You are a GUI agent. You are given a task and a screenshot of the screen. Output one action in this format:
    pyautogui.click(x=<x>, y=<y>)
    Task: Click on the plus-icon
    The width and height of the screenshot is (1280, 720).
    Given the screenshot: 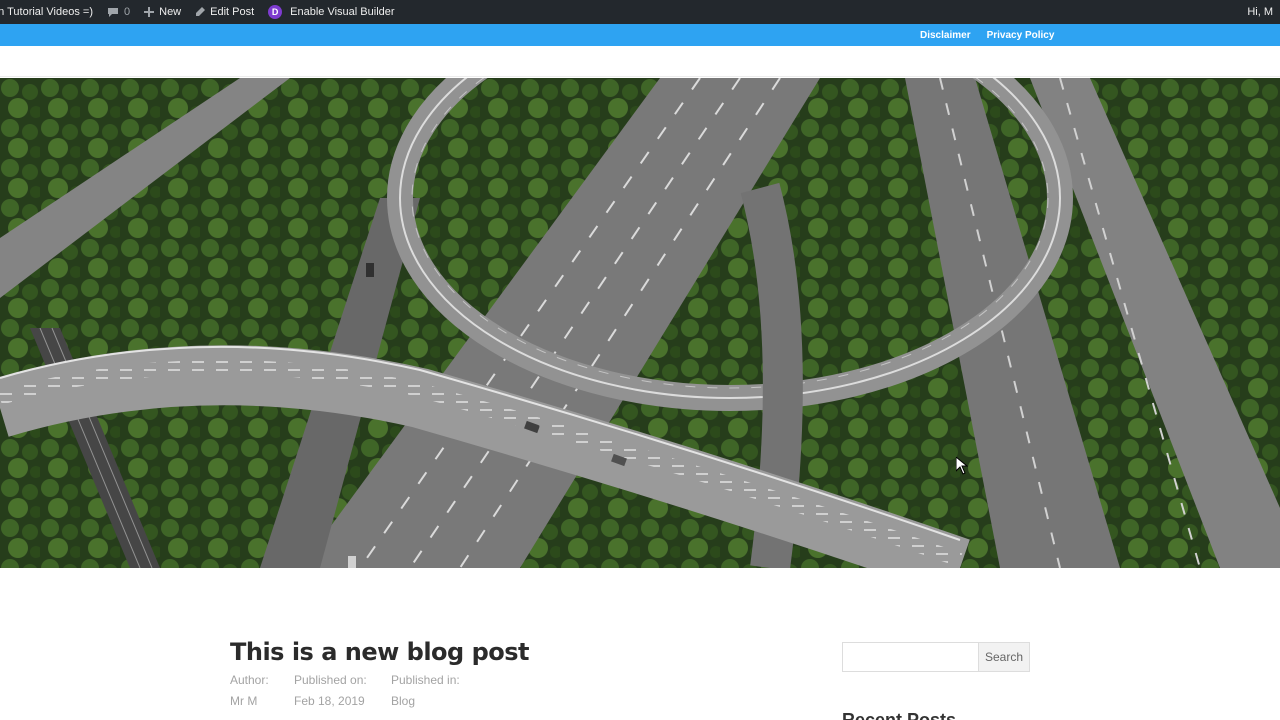 What is the action you would take?
    pyautogui.click(x=149, y=12)
    